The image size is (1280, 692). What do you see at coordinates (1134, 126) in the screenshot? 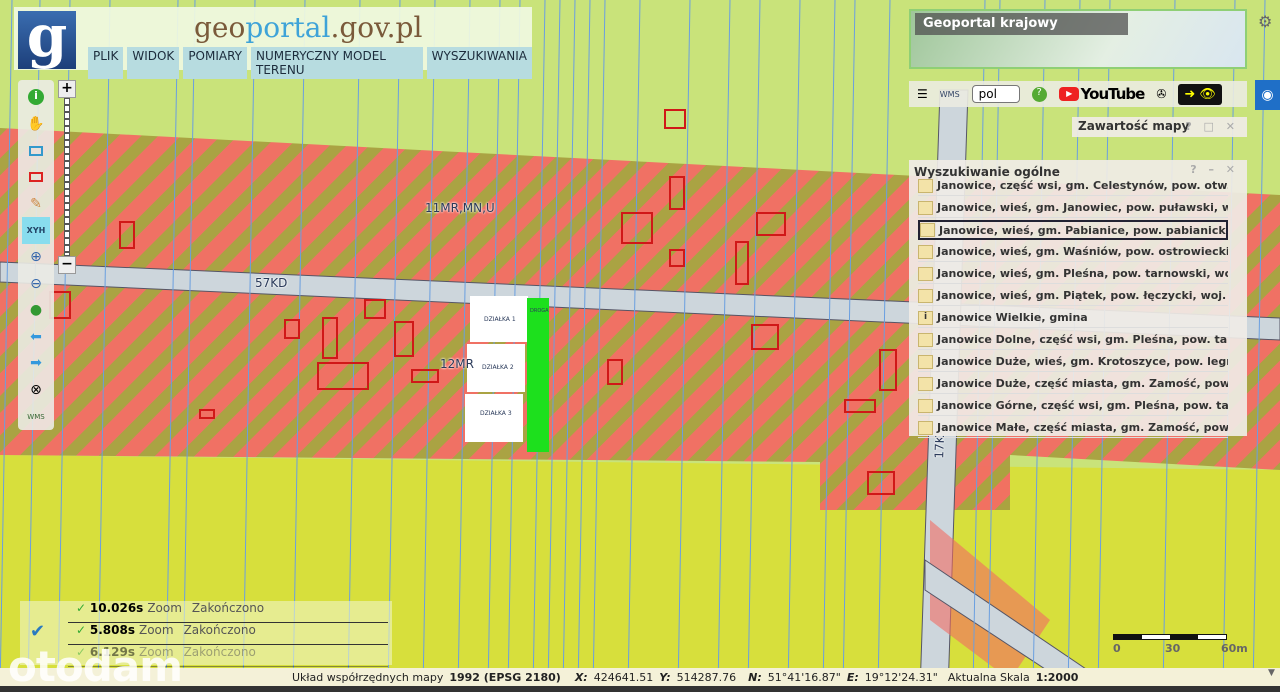
I see `panel-title: Zawartość mapy` at bounding box center [1134, 126].